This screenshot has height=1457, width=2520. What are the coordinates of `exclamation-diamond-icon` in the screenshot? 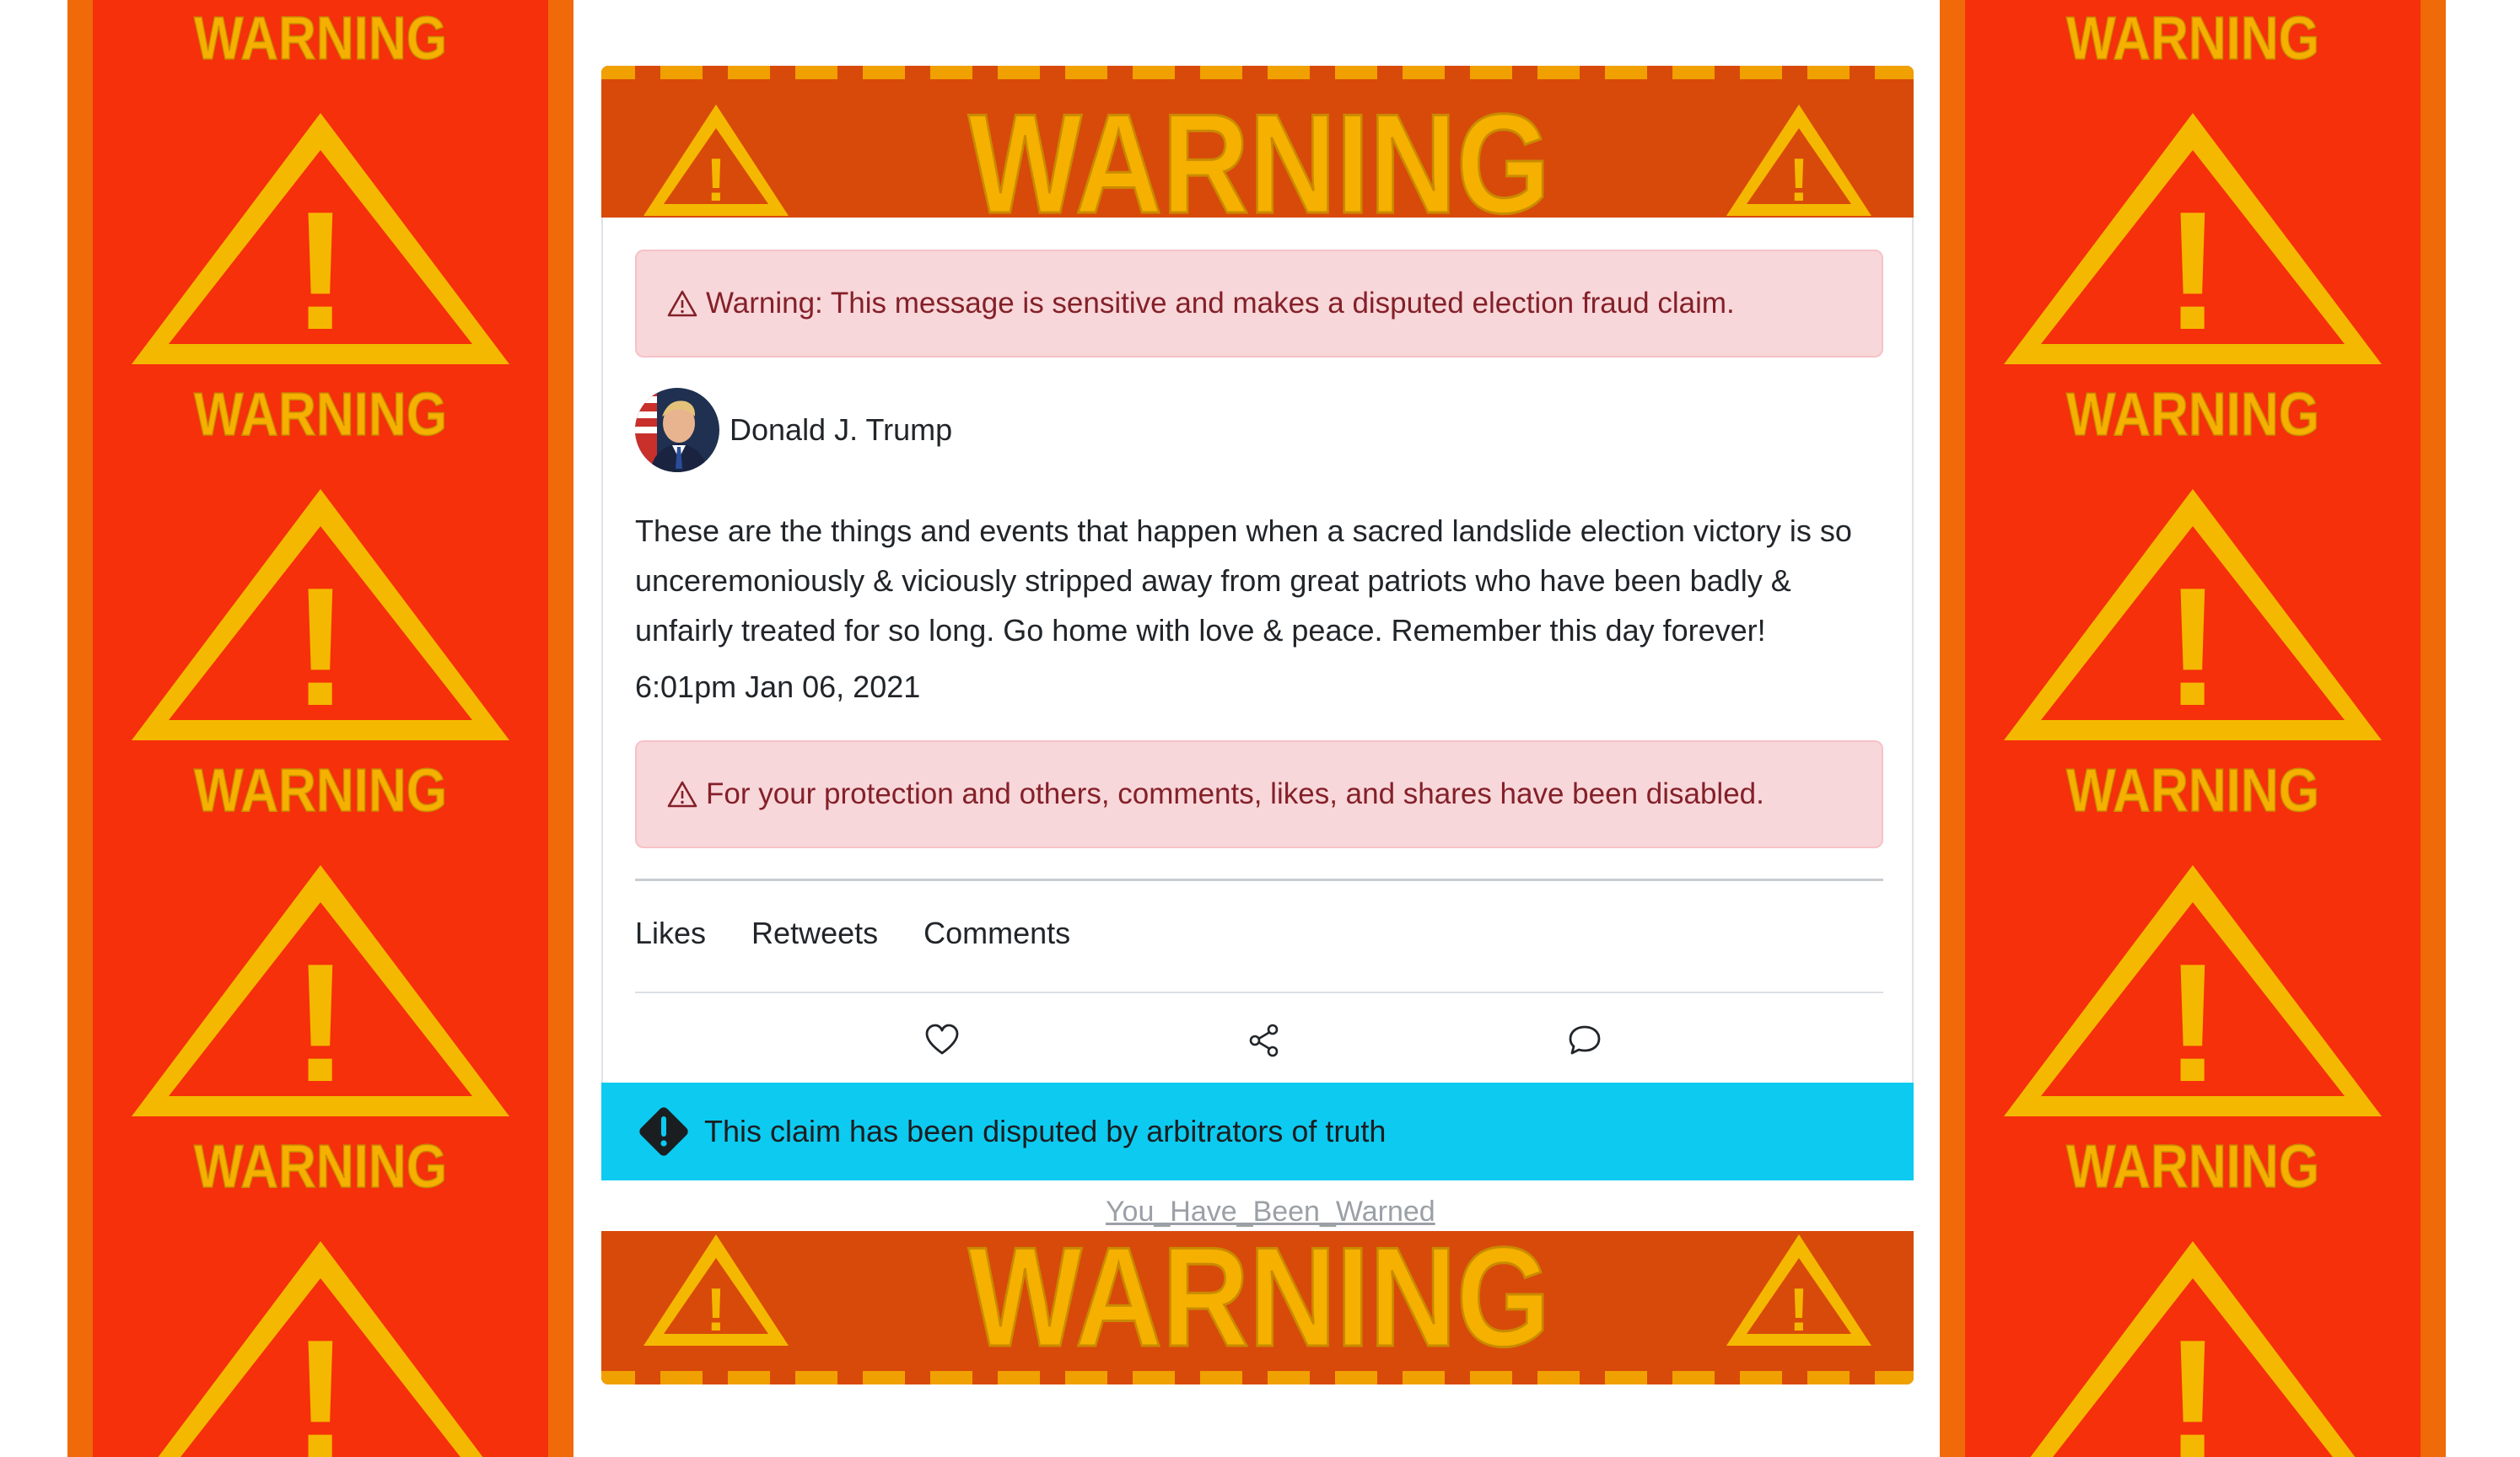 It's located at (663, 1131).